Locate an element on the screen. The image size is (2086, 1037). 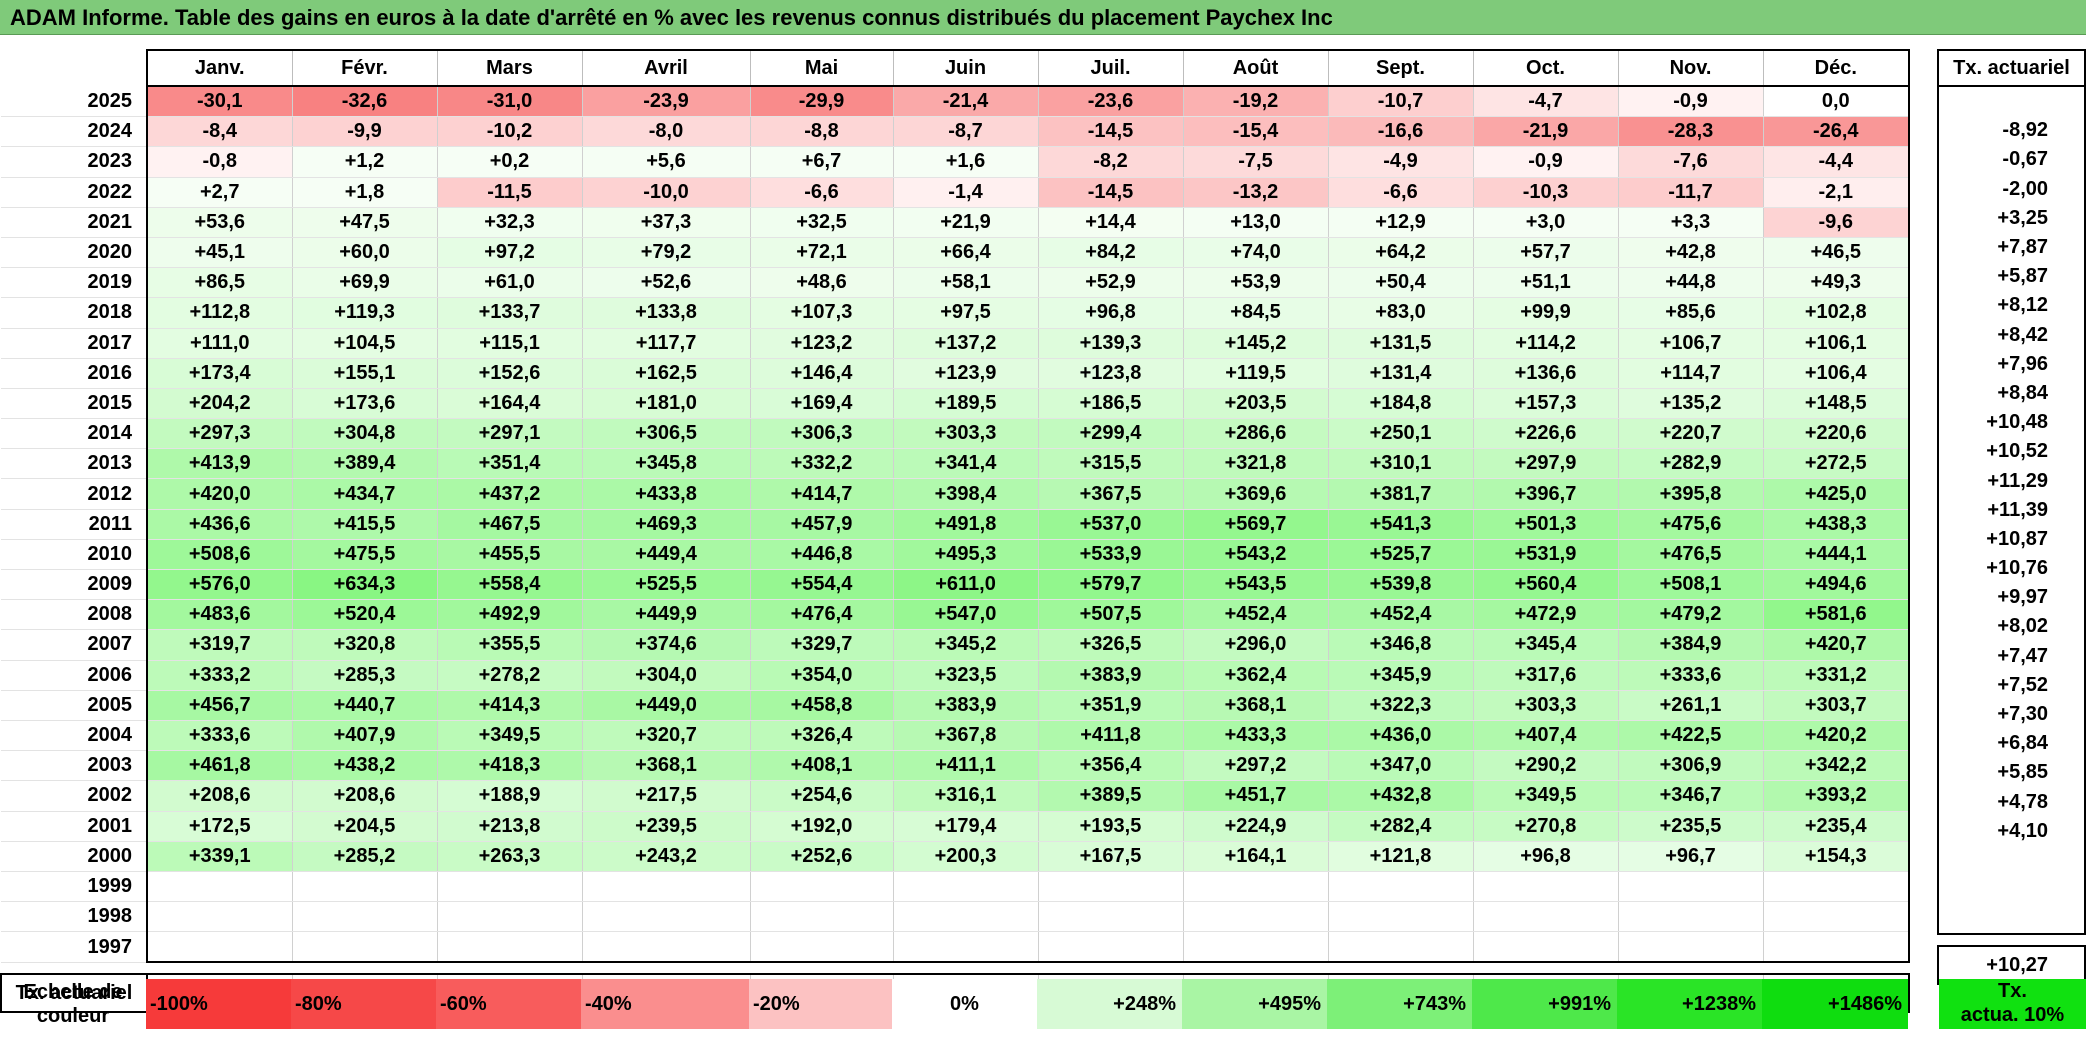
gain-cell: +560,4 is located at coordinates (1545, 585).